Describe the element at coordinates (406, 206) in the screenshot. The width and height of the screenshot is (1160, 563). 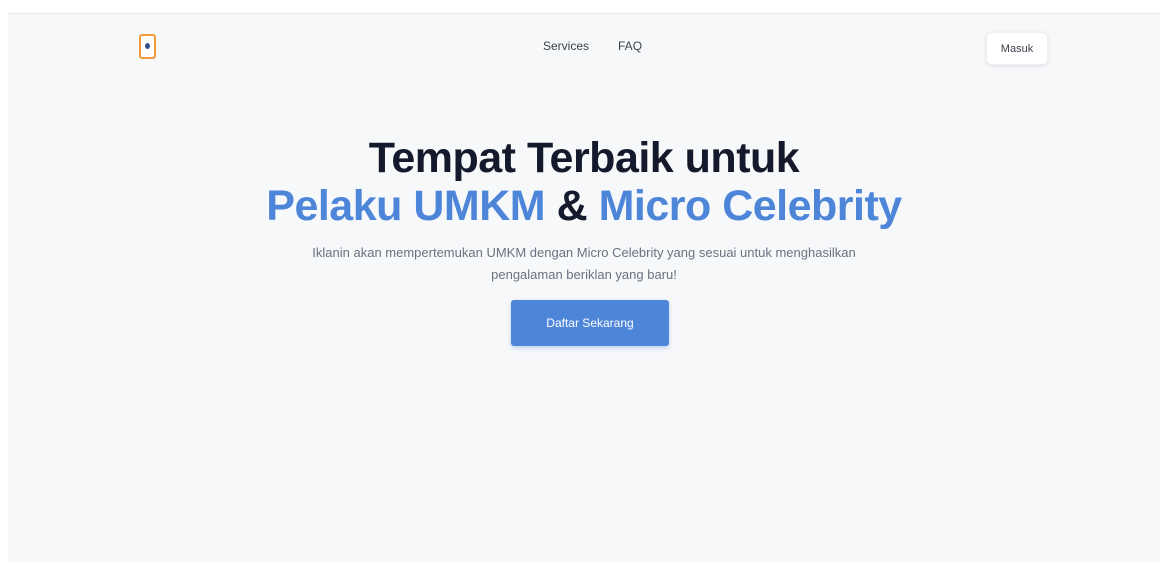
I see `headline-umkm: Pelaku UMKM` at that location.